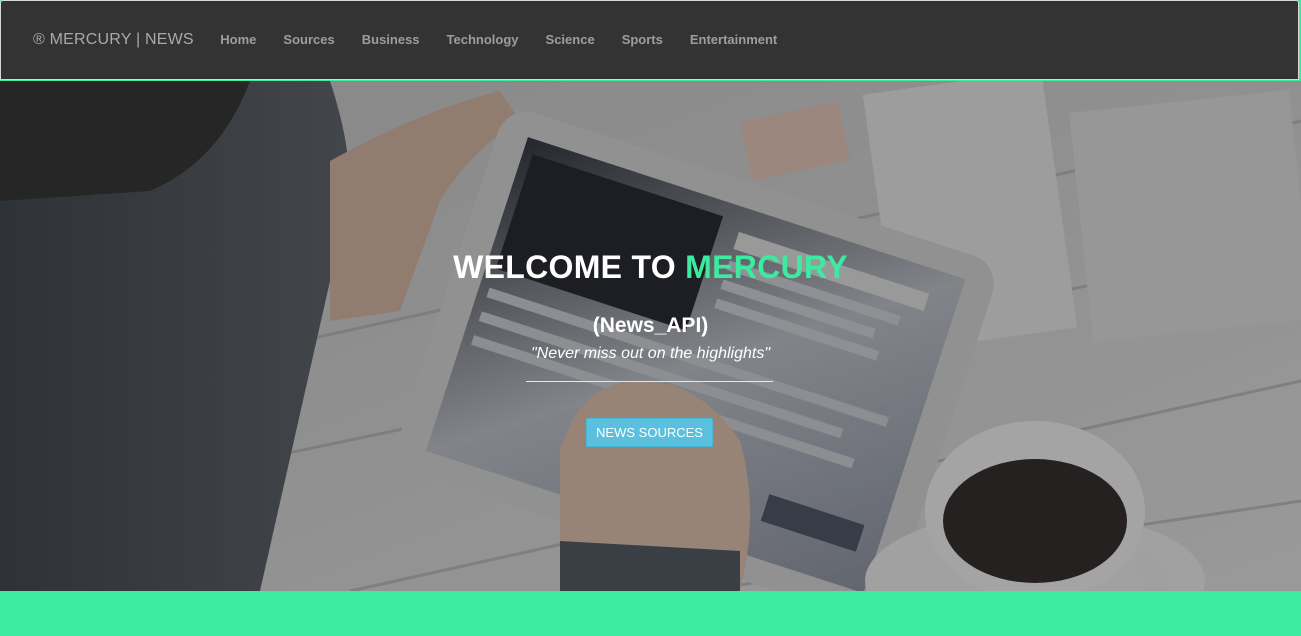 This screenshot has width=1301, height=636. I want to click on hero-headline-accent: MERCURY, so click(766, 267).